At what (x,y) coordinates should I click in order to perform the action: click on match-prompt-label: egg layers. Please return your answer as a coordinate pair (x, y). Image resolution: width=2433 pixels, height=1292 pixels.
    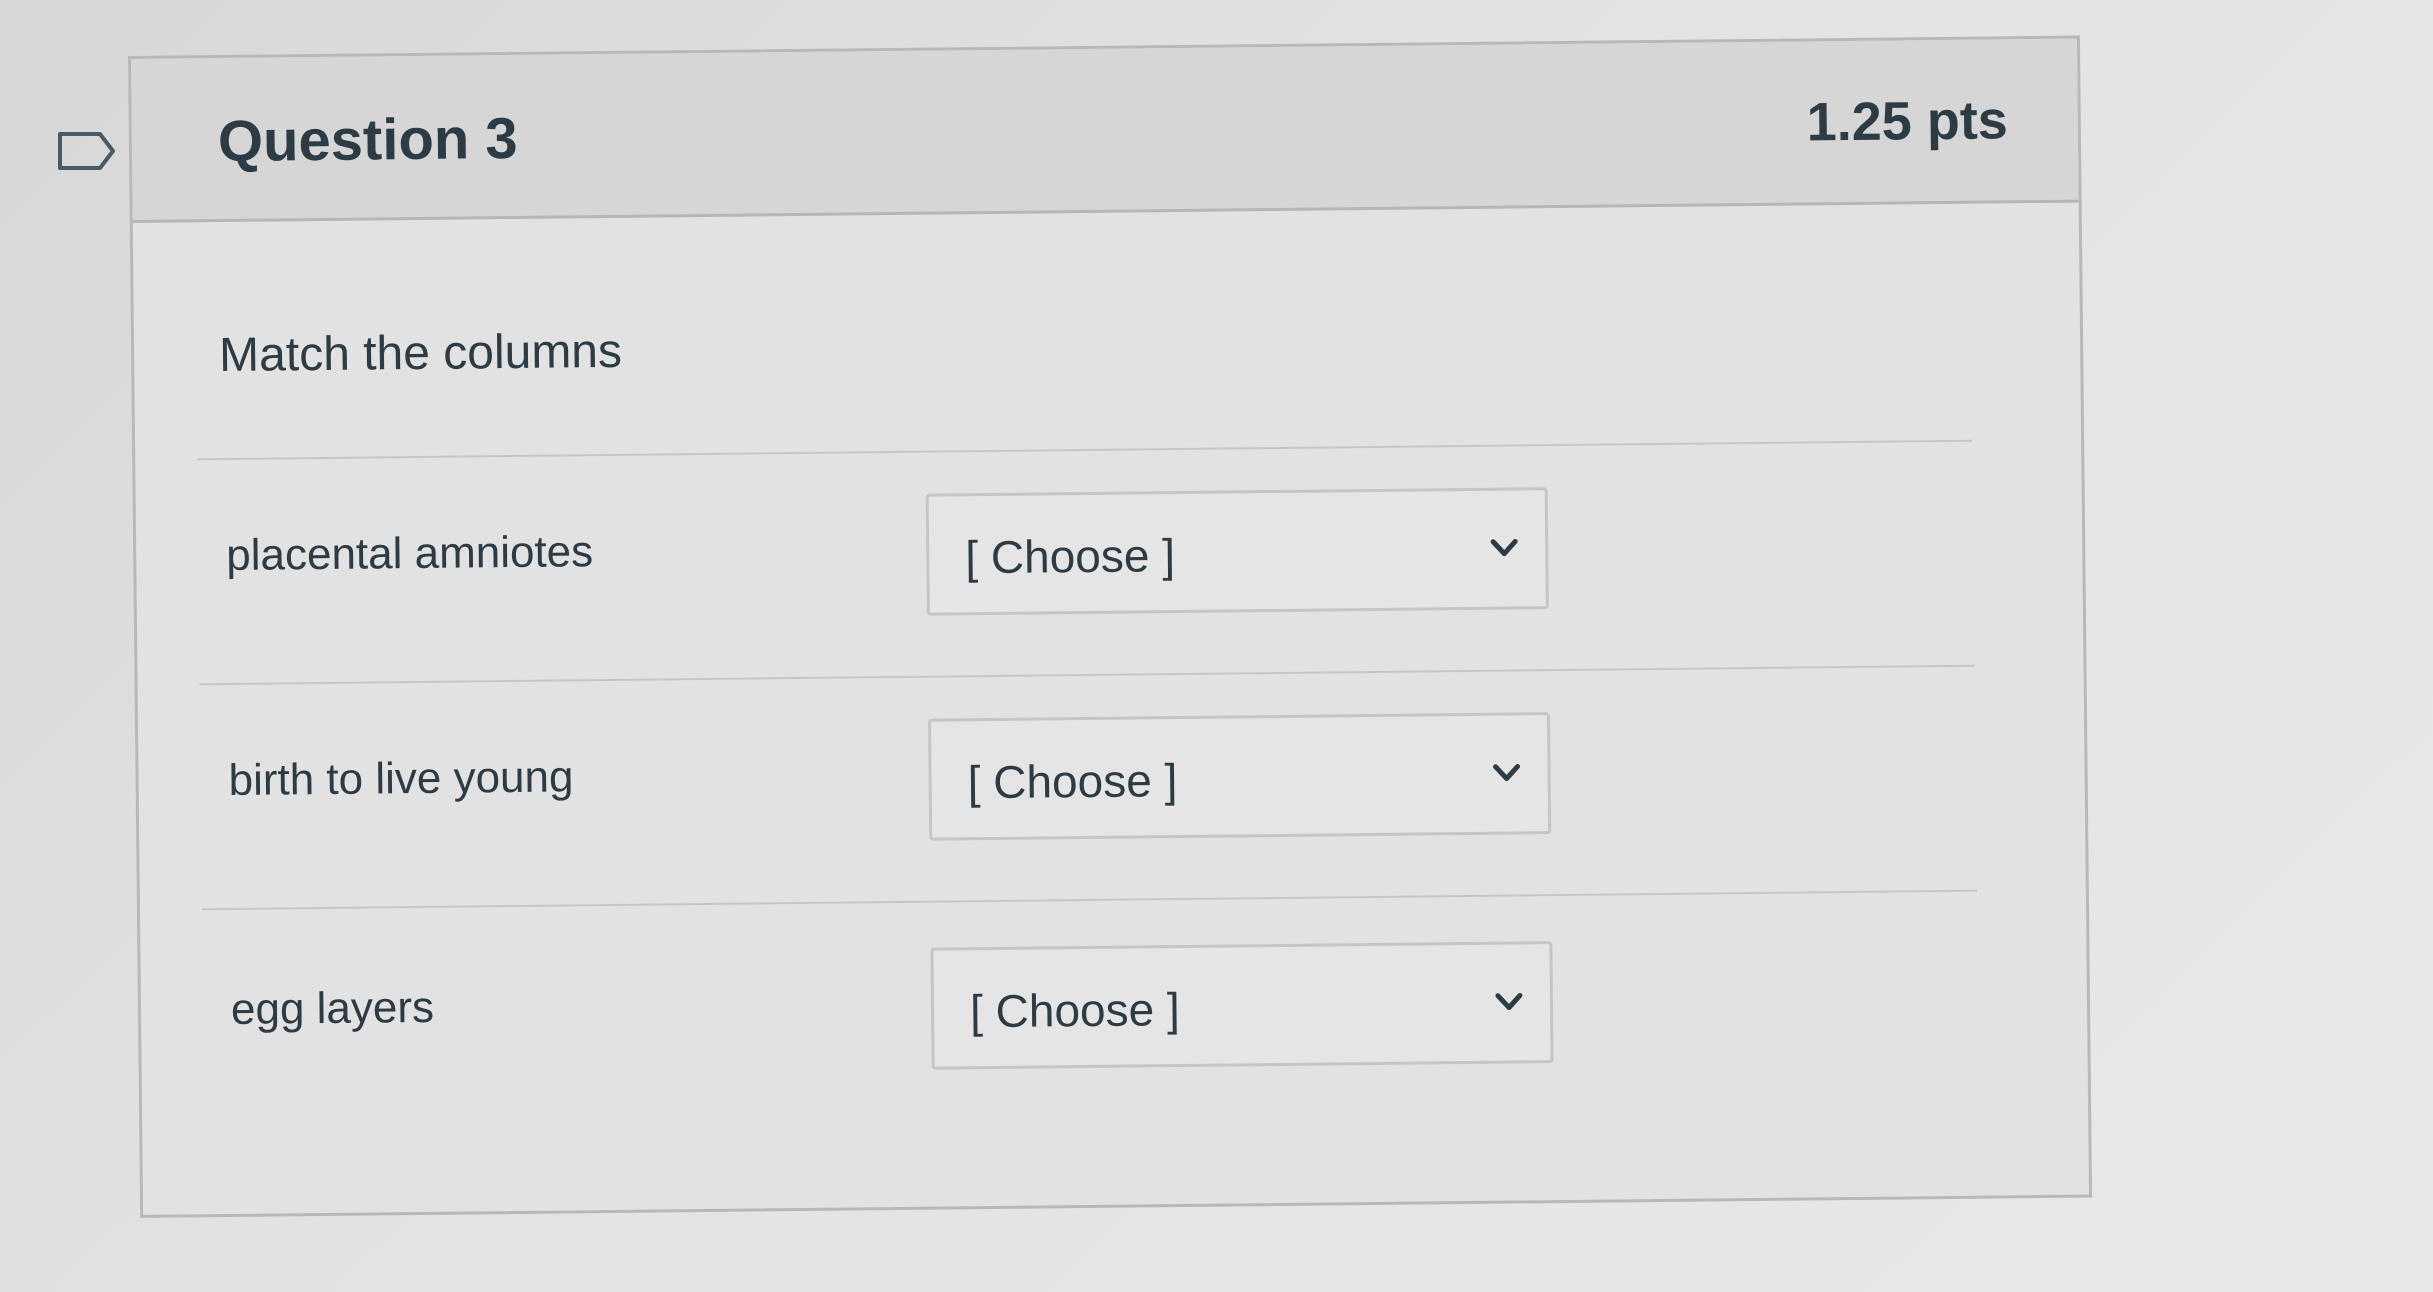
    Looking at the image, I should click on (332, 1008).